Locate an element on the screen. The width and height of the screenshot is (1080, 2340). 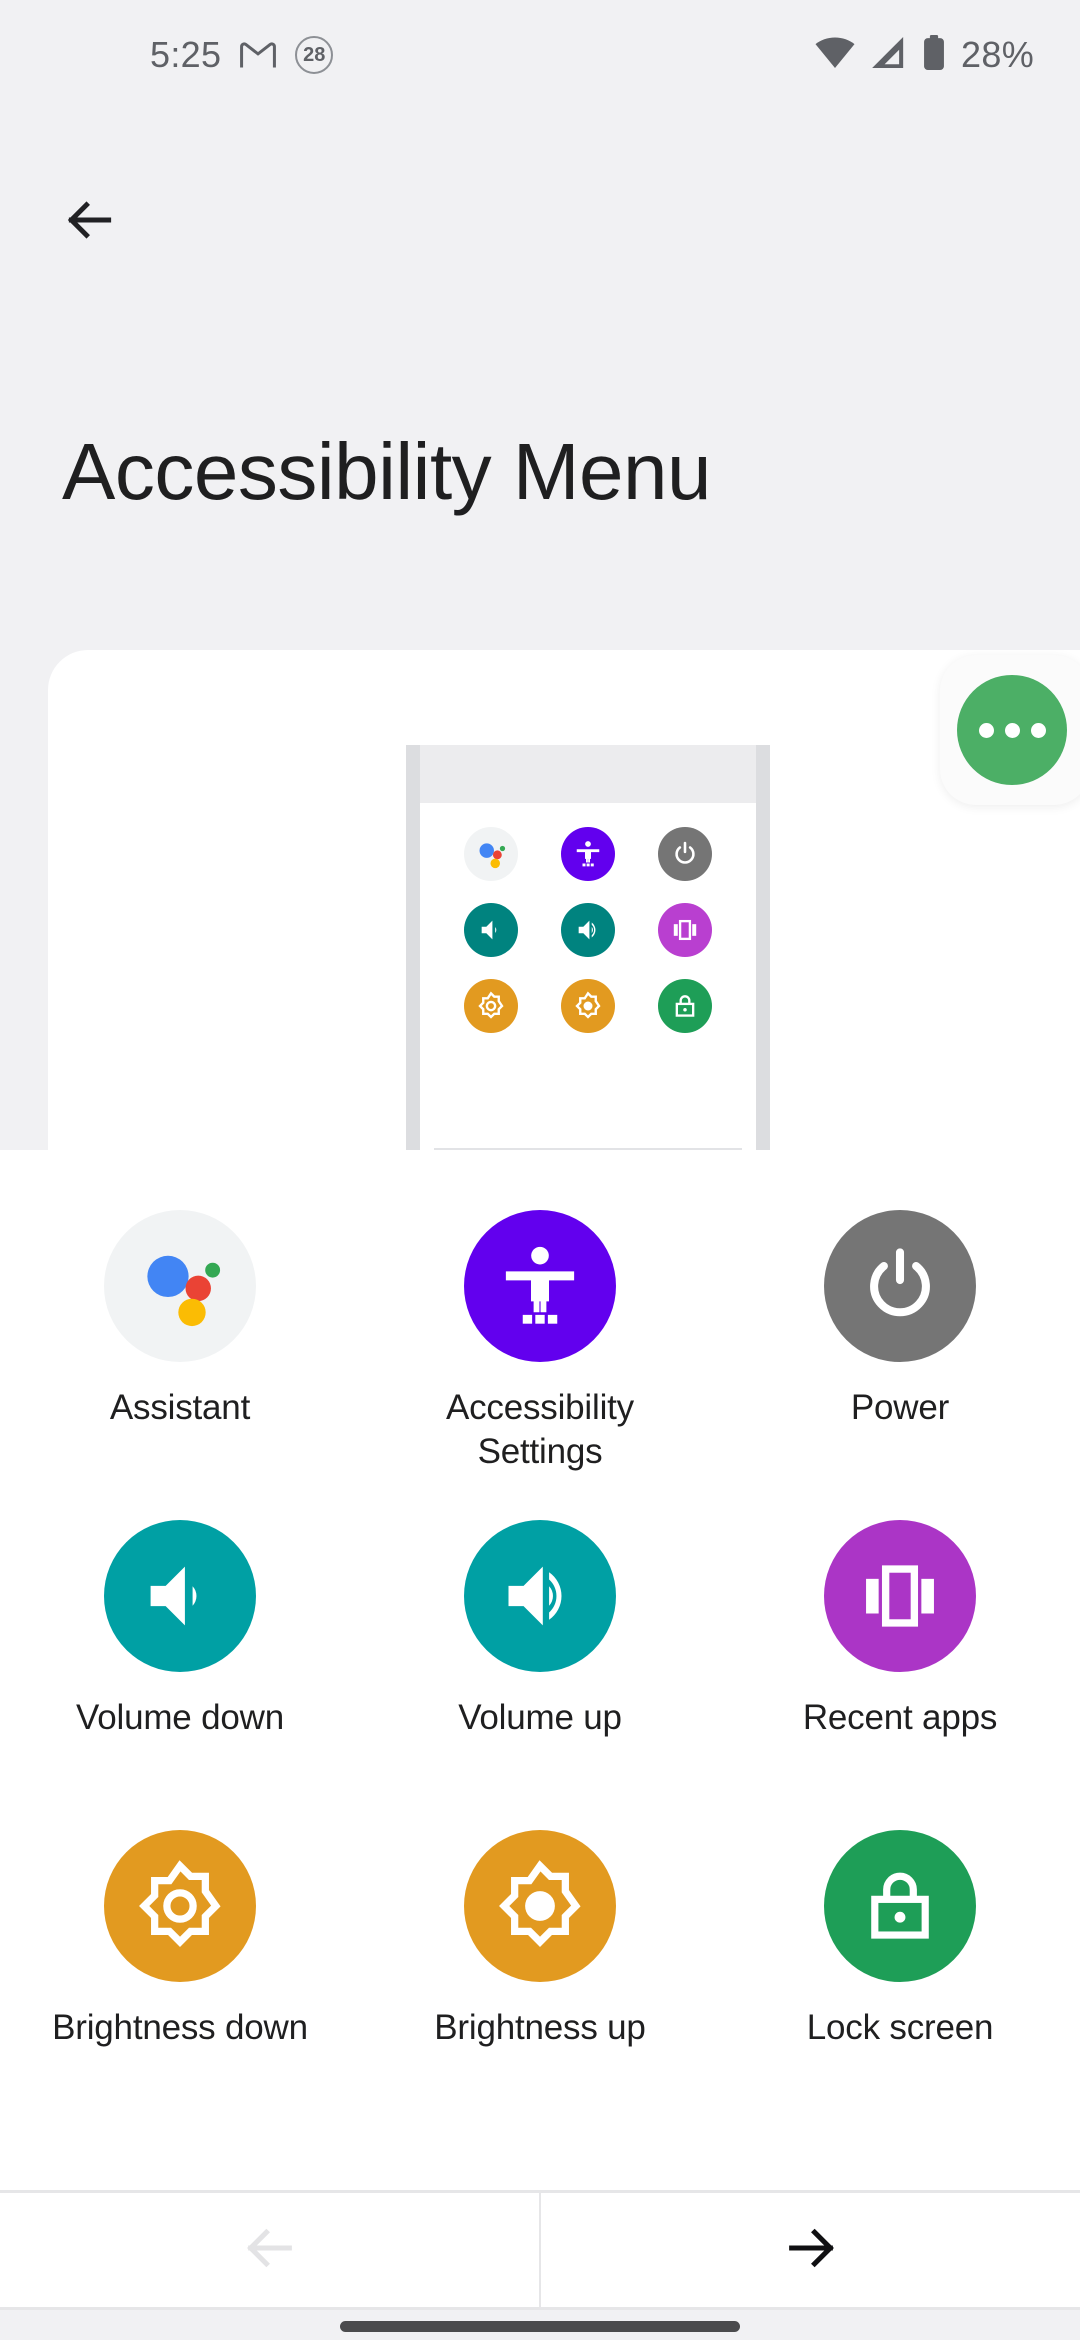
menu-item-volume-up: Volume up is located at coordinates (540, 1675).